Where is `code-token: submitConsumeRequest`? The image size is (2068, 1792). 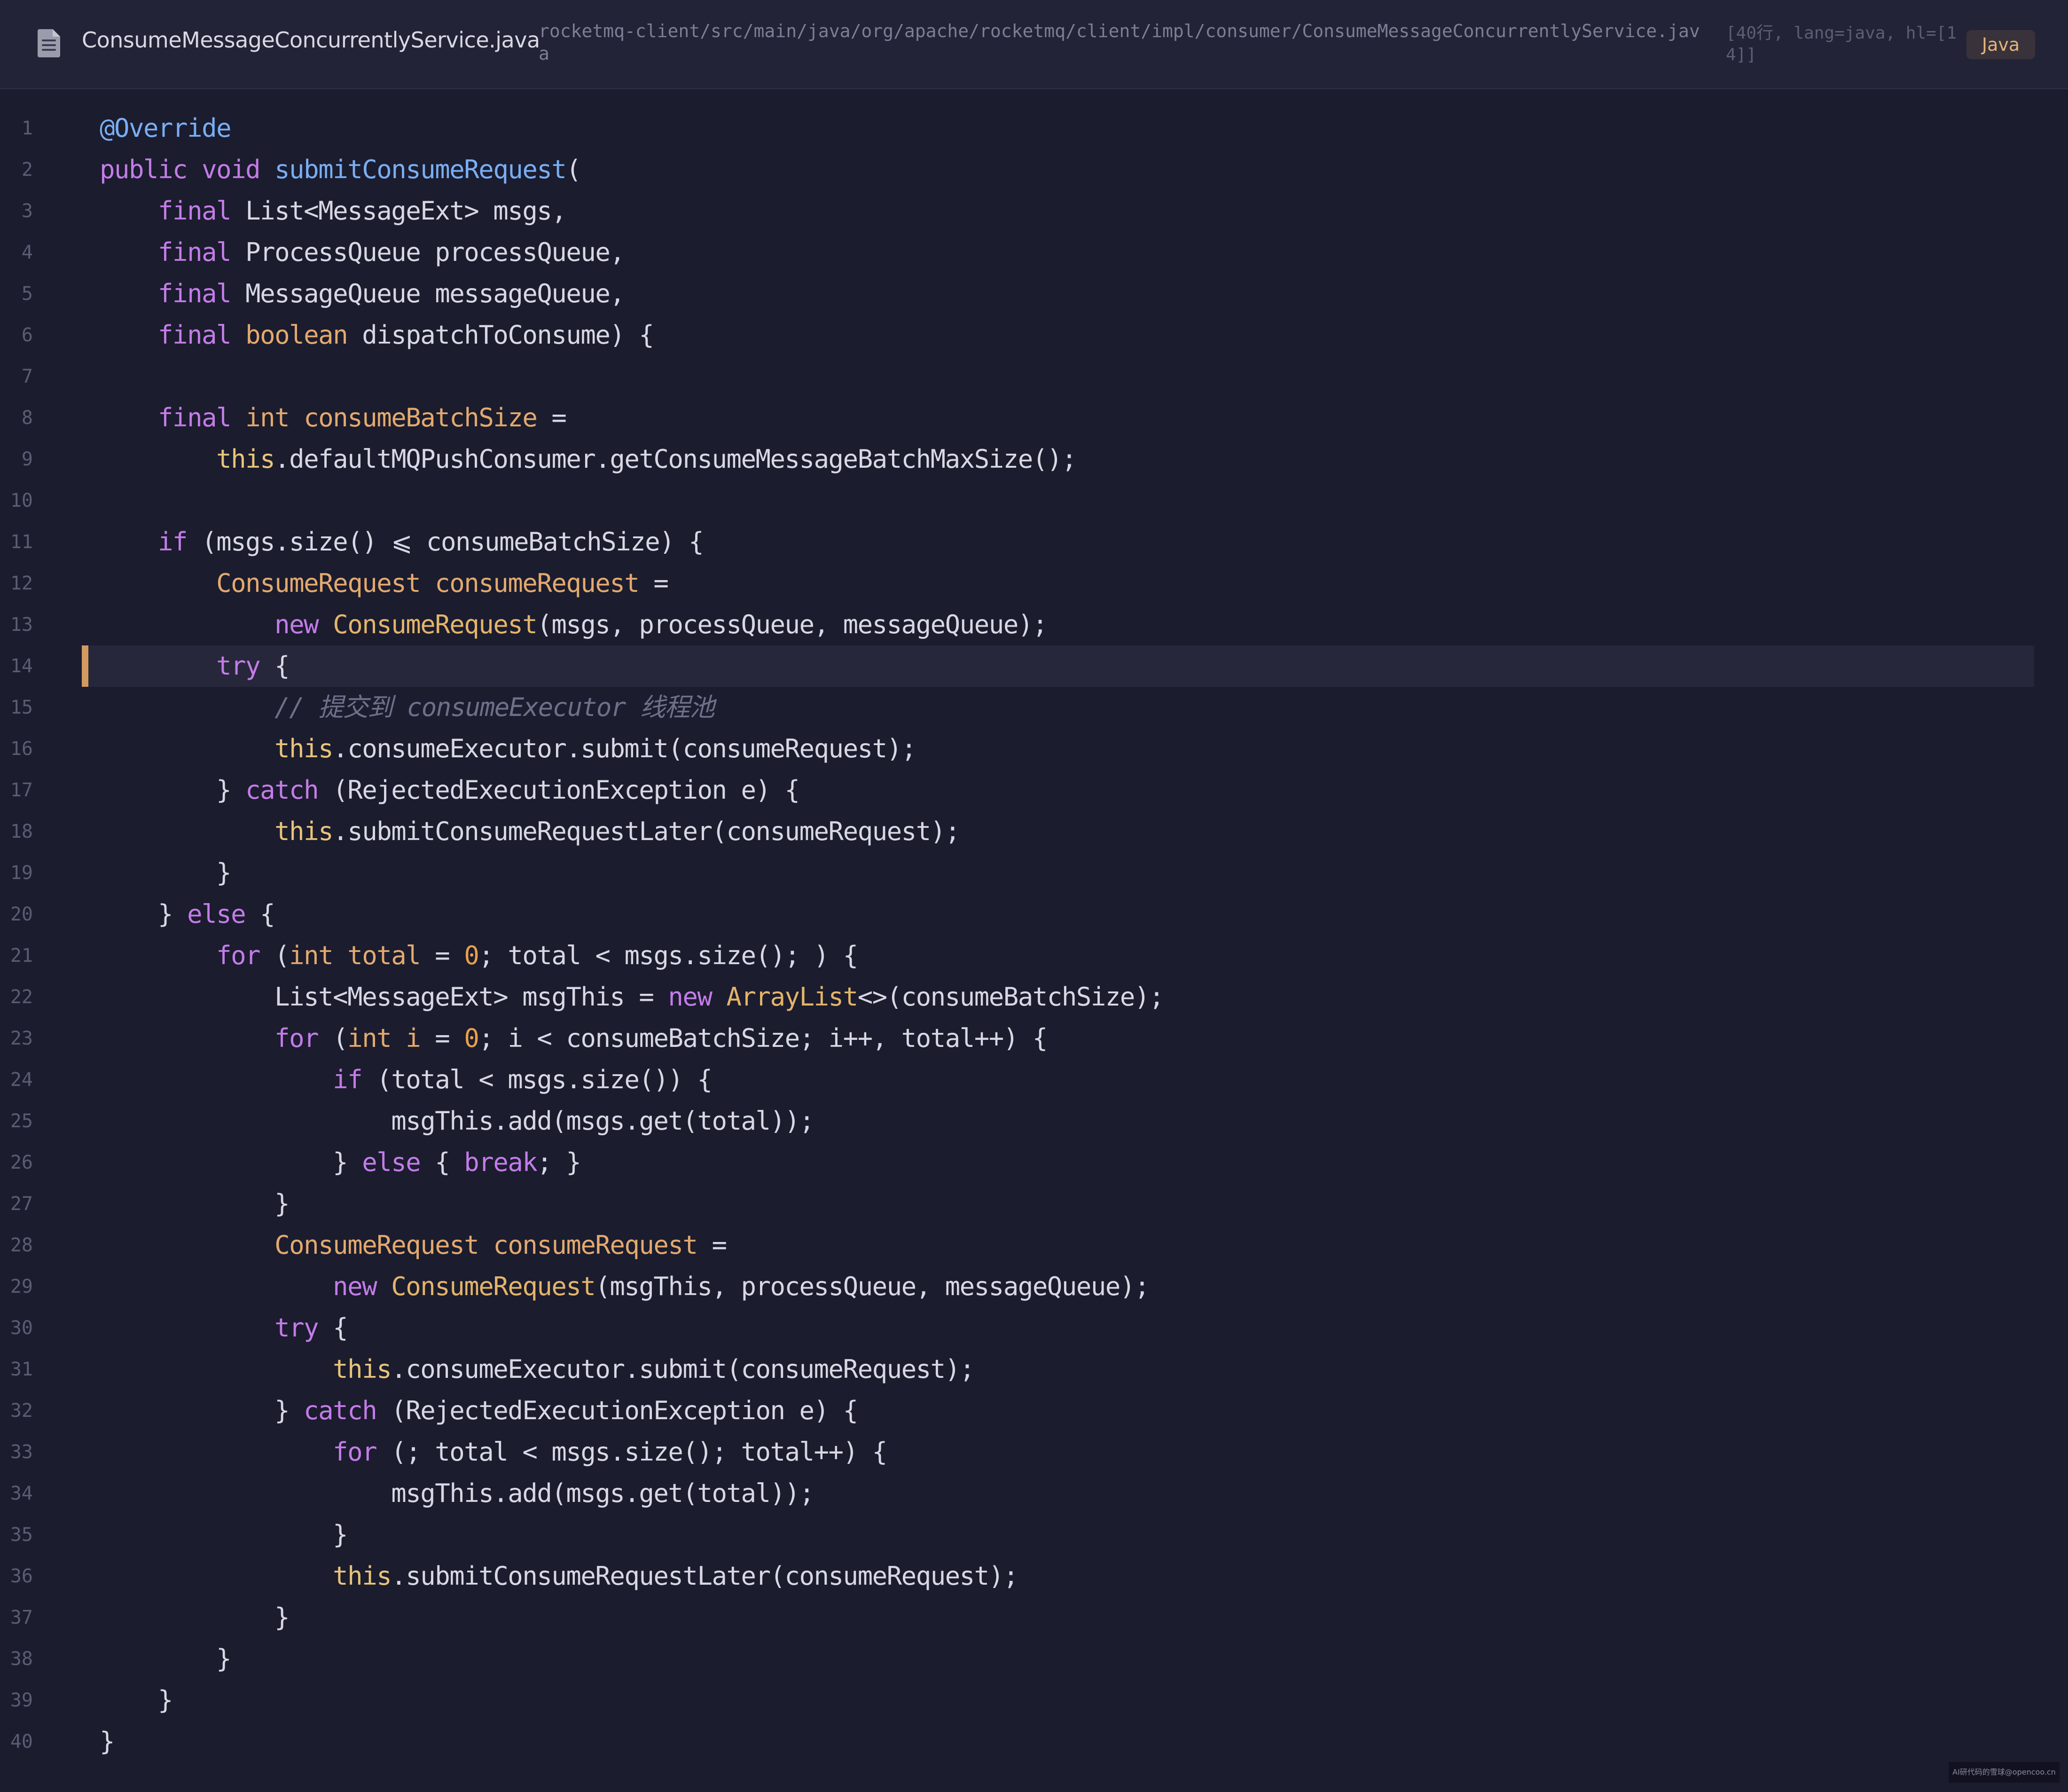
code-token: submitConsumeRequest is located at coordinates (420, 169).